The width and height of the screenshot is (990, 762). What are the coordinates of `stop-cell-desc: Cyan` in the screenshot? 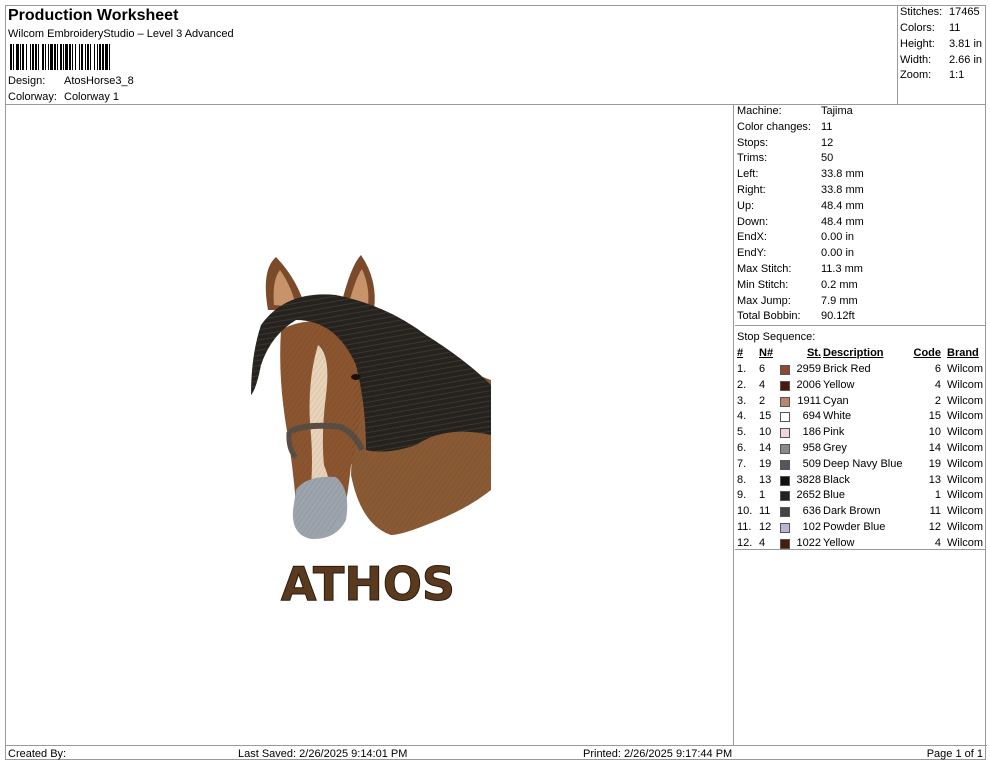 It's located at (836, 400).